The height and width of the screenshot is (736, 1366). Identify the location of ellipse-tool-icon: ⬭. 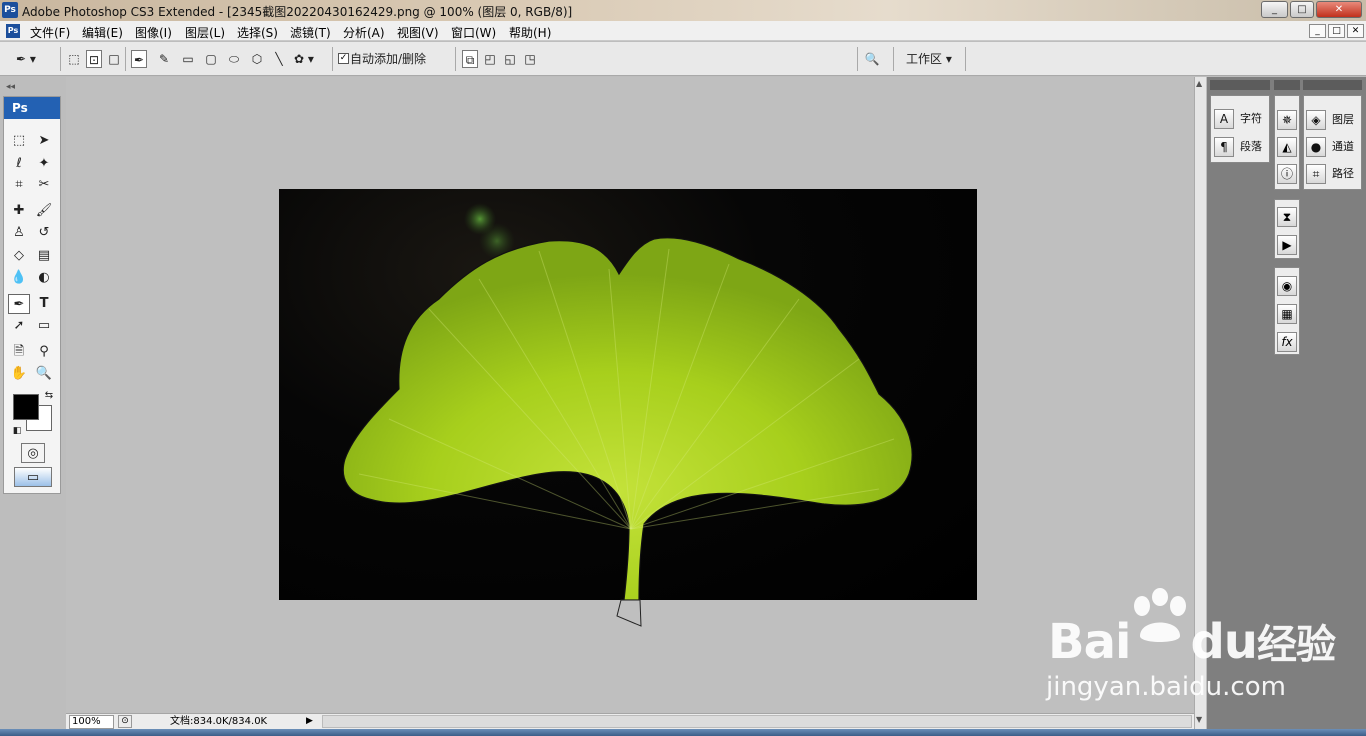
(234, 59).